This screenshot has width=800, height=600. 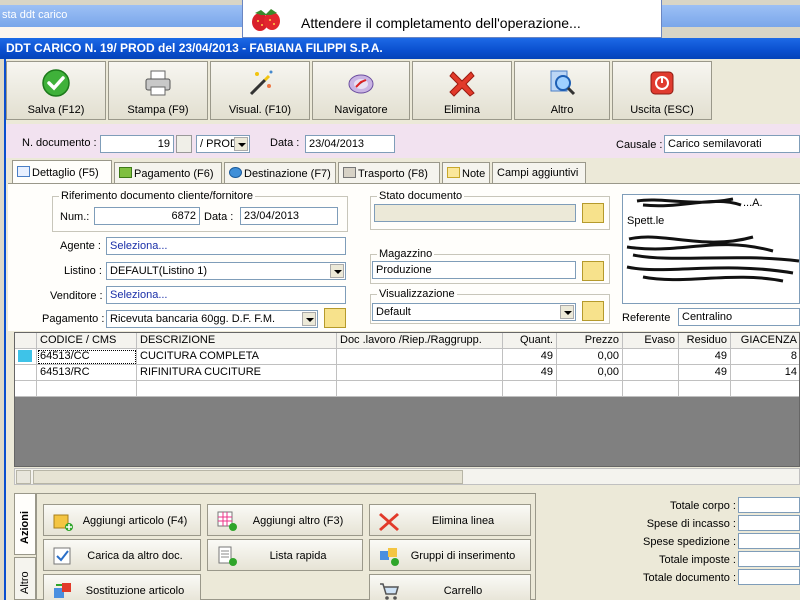 I want to click on column-header: CODICE / CMS, so click(x=87, y=341).